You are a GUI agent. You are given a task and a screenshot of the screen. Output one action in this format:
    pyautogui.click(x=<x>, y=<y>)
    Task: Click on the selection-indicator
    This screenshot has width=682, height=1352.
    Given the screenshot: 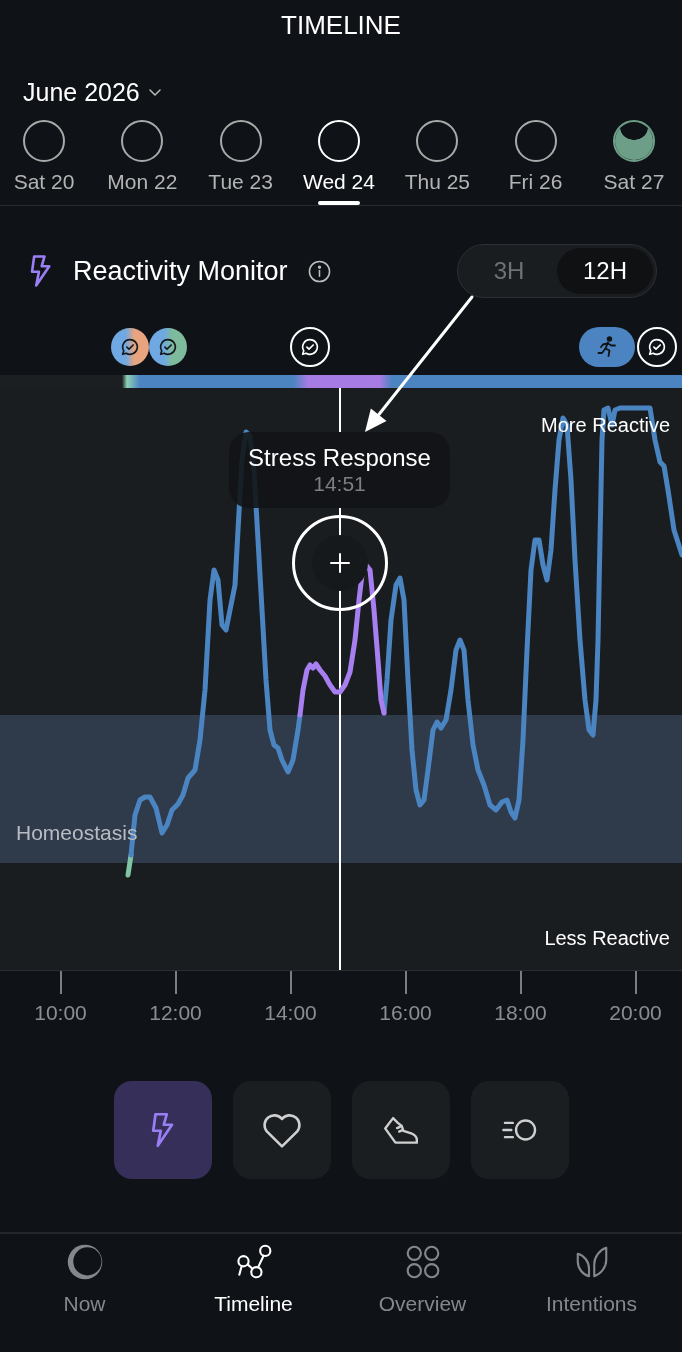 What is the action you would take?
    pyautogui.click(x=339, y=203)
    